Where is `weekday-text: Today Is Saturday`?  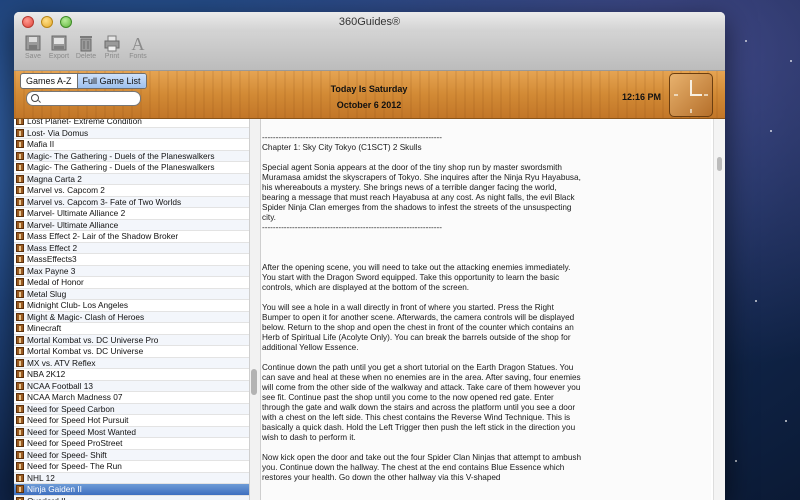
weekday-text: Today Is Saturday is located at coordinates (369, 89).